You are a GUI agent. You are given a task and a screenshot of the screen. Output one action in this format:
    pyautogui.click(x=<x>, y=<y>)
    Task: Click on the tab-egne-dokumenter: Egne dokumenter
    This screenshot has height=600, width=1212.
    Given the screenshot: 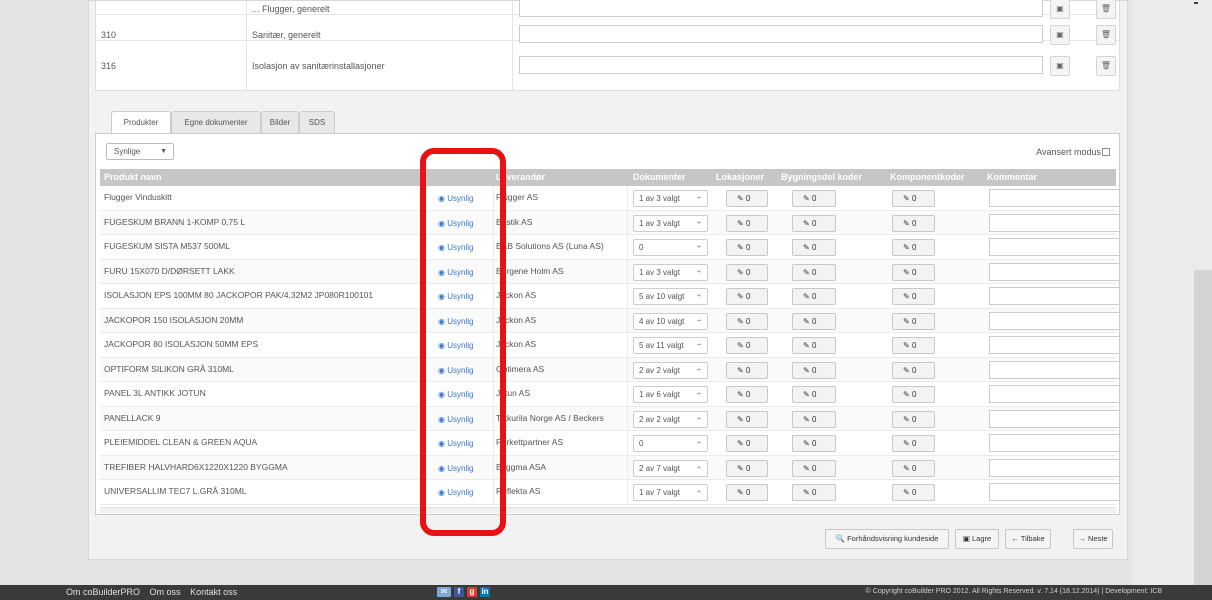 What is the action you would take?
    pyautogui.click(x=216, y=122)
    